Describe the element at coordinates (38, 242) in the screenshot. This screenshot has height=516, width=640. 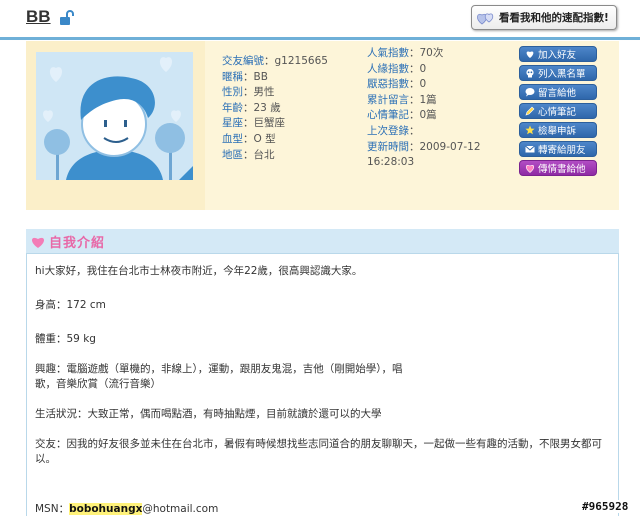
I see `pink-heart-icon` at that location.